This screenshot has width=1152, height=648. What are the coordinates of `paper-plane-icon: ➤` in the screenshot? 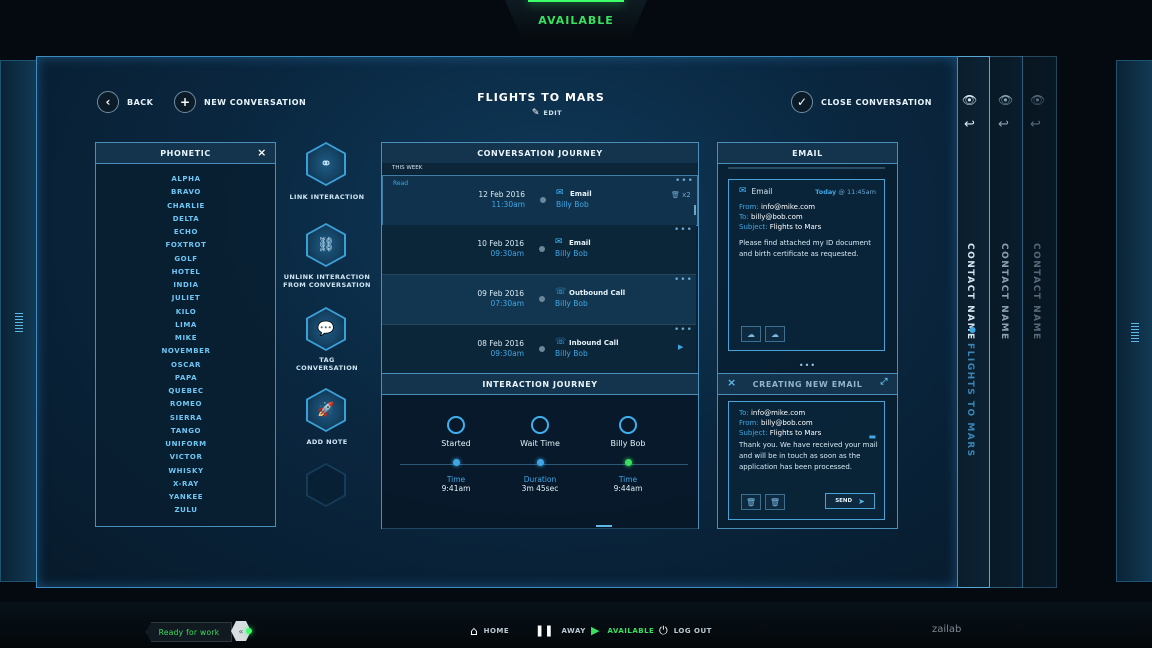 It's located at (861, 501).